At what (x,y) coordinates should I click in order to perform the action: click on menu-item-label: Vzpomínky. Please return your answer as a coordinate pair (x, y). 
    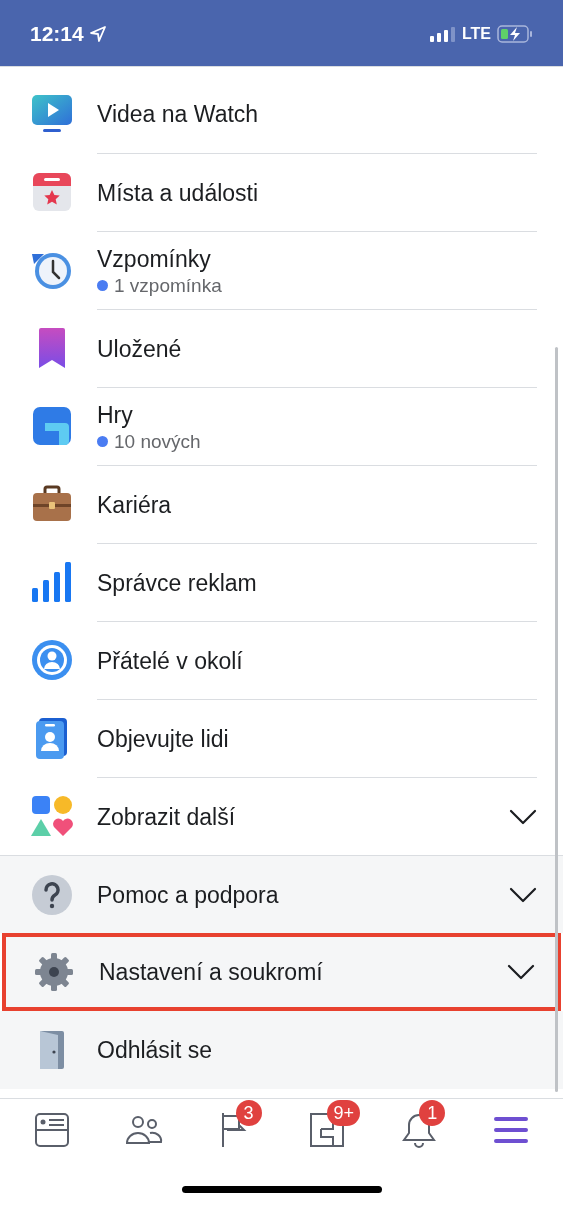
    Looking at the image, I should click on (154, 259).